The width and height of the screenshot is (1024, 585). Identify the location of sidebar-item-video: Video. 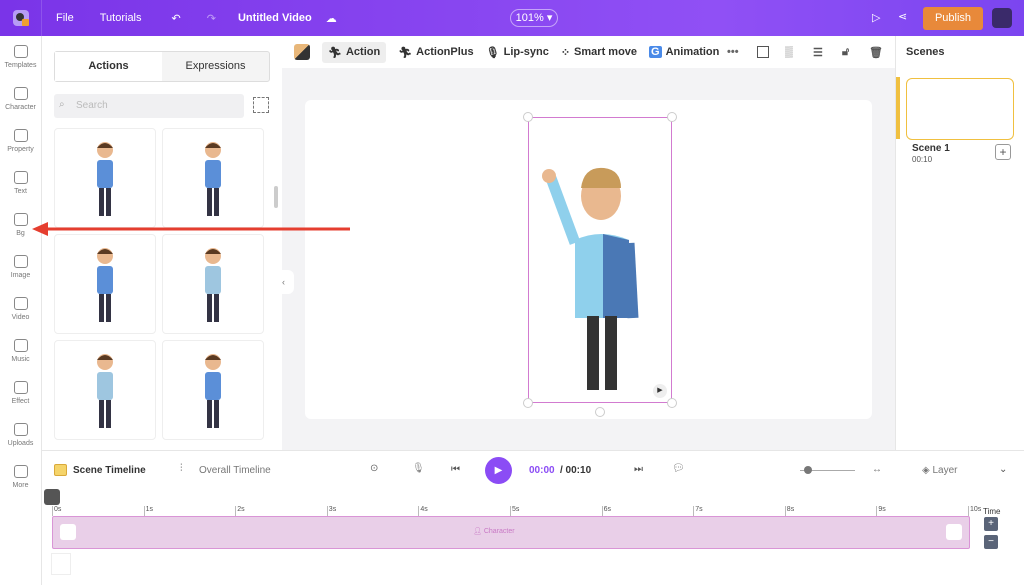
(20, 309).